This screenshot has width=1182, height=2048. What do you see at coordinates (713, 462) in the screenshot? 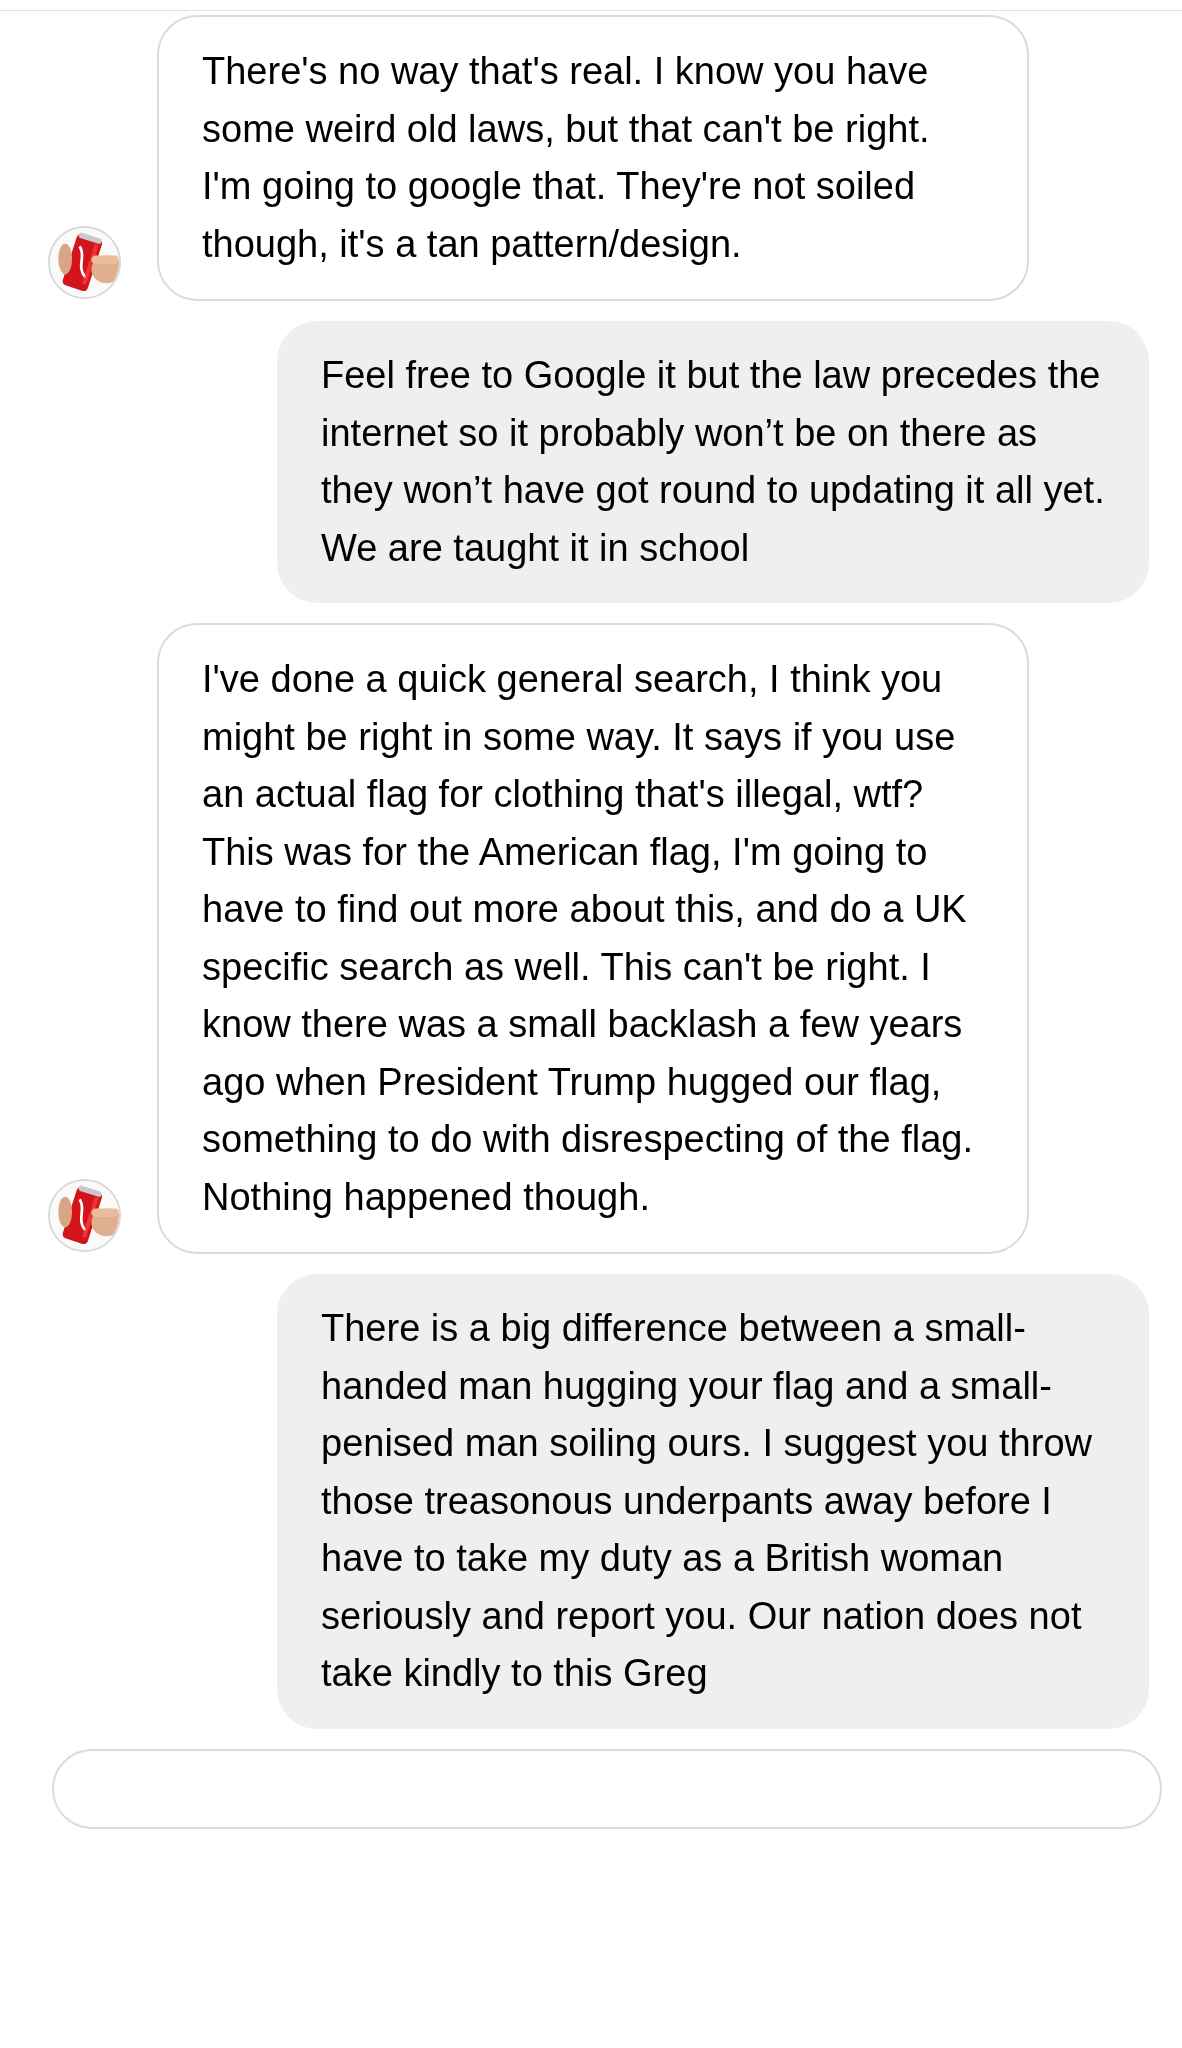
I see `message-bubble: Feel free to Google it but the law precedes the internet so it probably won’t be on there as they won’t have got round to updating it all yet. We are taught it in school` at bounding box center [713, 462].